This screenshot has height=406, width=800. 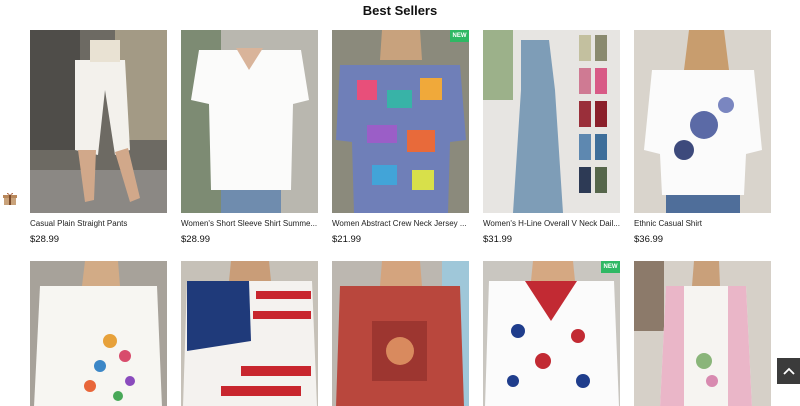 I want to click on product-card: NEW, so click(x=551, y=333).